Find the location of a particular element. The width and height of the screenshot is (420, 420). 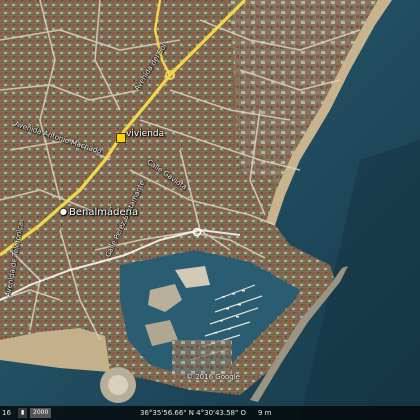

imagery-date-icon: ▮ is located at coordinates (23, 412).